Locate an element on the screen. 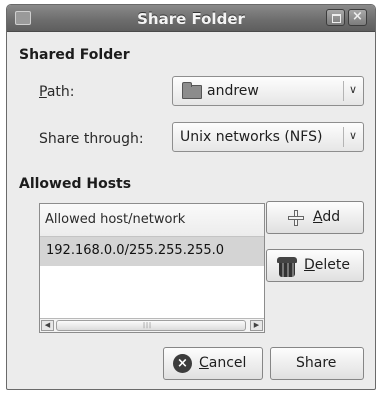 The width and height of the screenshot is (380, 394). add-button: Add is located at coordinates (315, 217).